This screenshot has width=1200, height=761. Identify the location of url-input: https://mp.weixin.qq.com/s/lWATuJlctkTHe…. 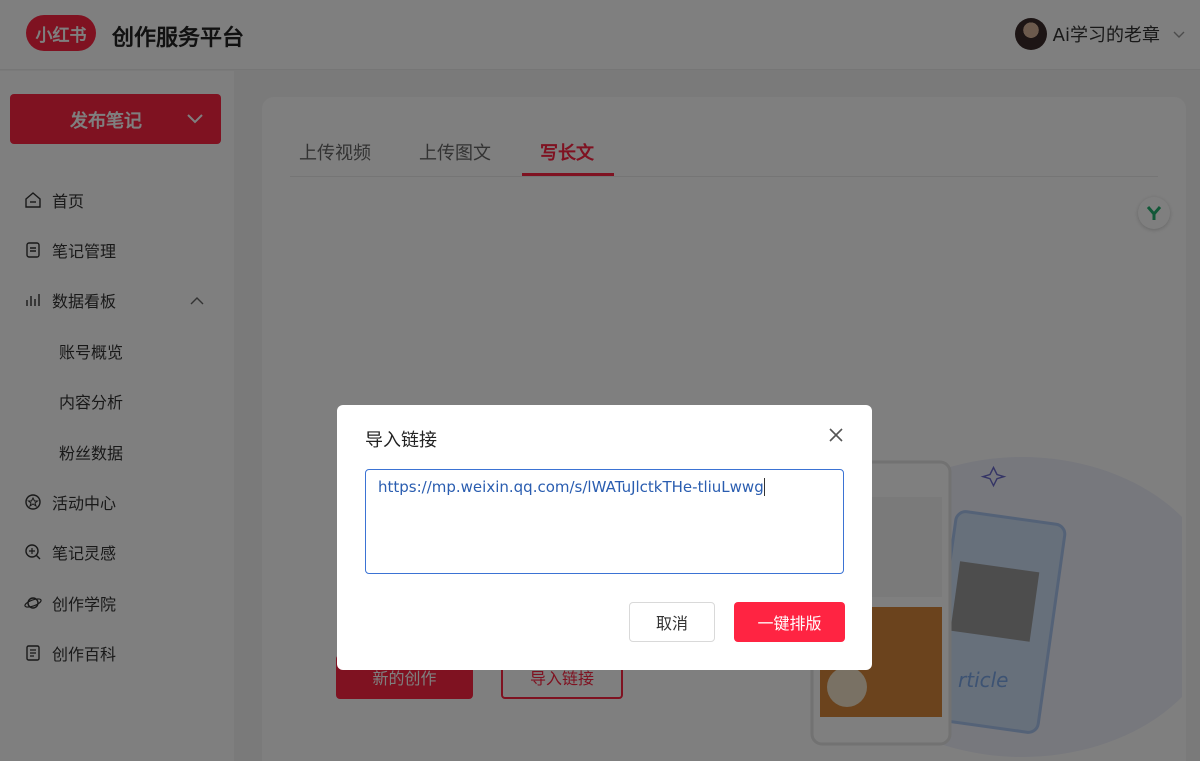
(604, 521).